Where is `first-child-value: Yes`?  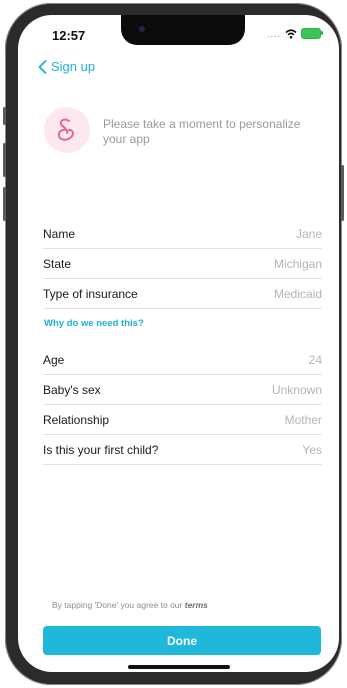
first-child-value: Yes is located at coordinates (312, 449).